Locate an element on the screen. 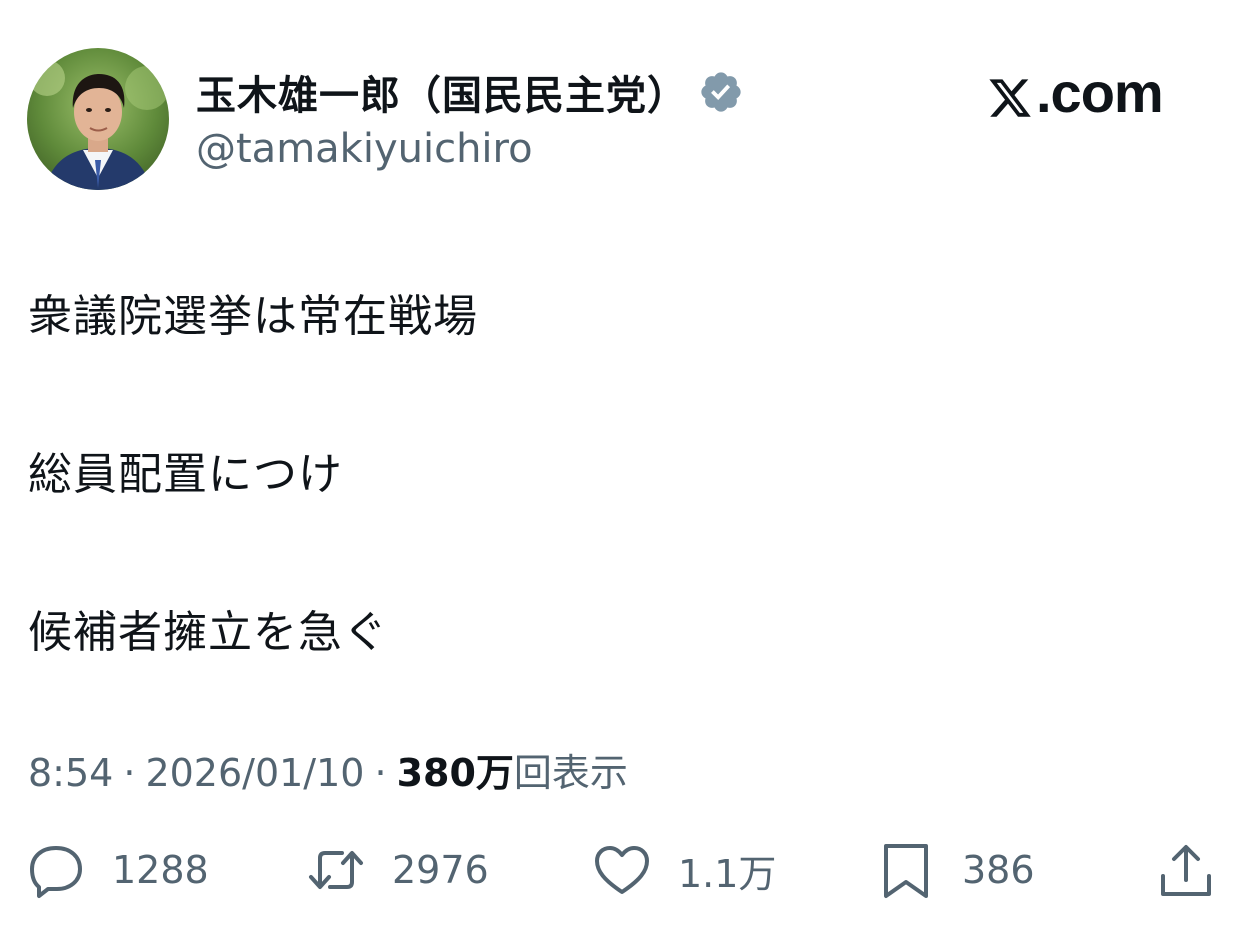  tweet-line-1: 衆議院選挙は常在戦場 is located at coordinates (253, 316).